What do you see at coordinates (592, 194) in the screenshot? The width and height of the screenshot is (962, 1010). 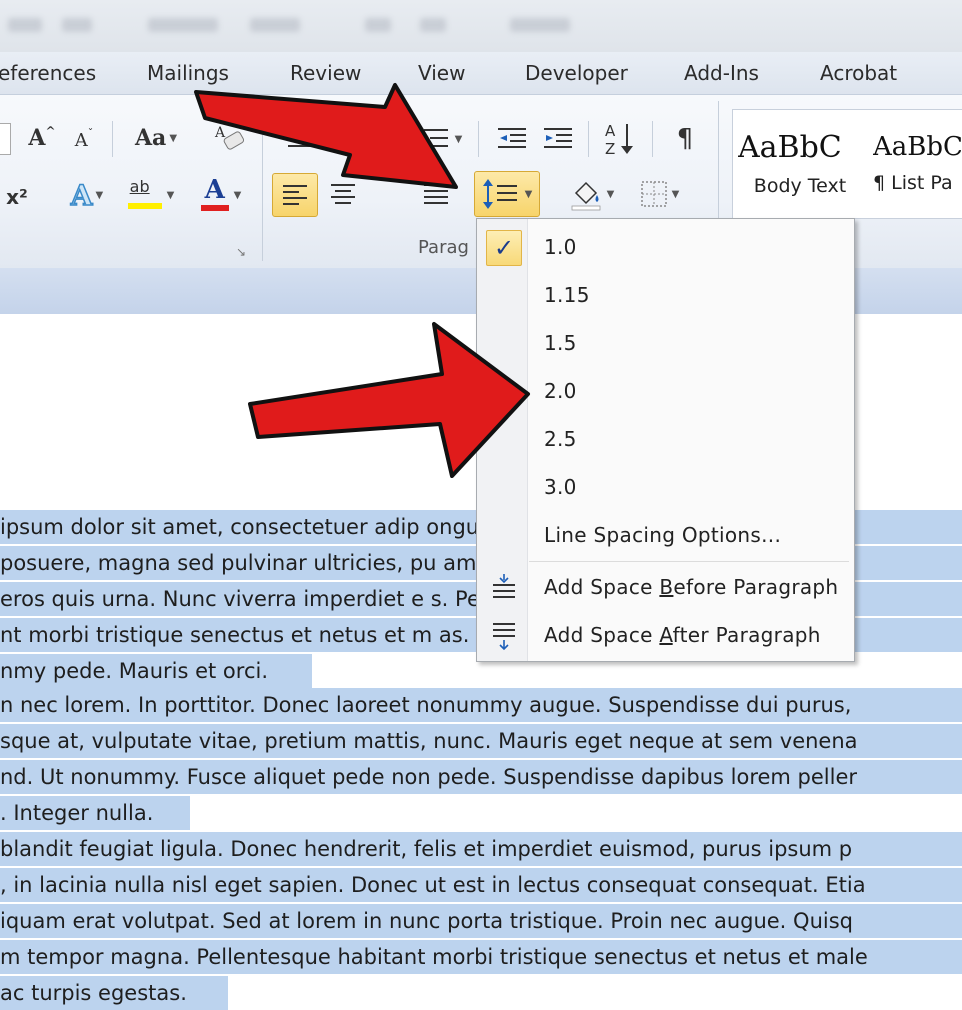 I see `shading-button: ▼` at bounding box center [592, 194].